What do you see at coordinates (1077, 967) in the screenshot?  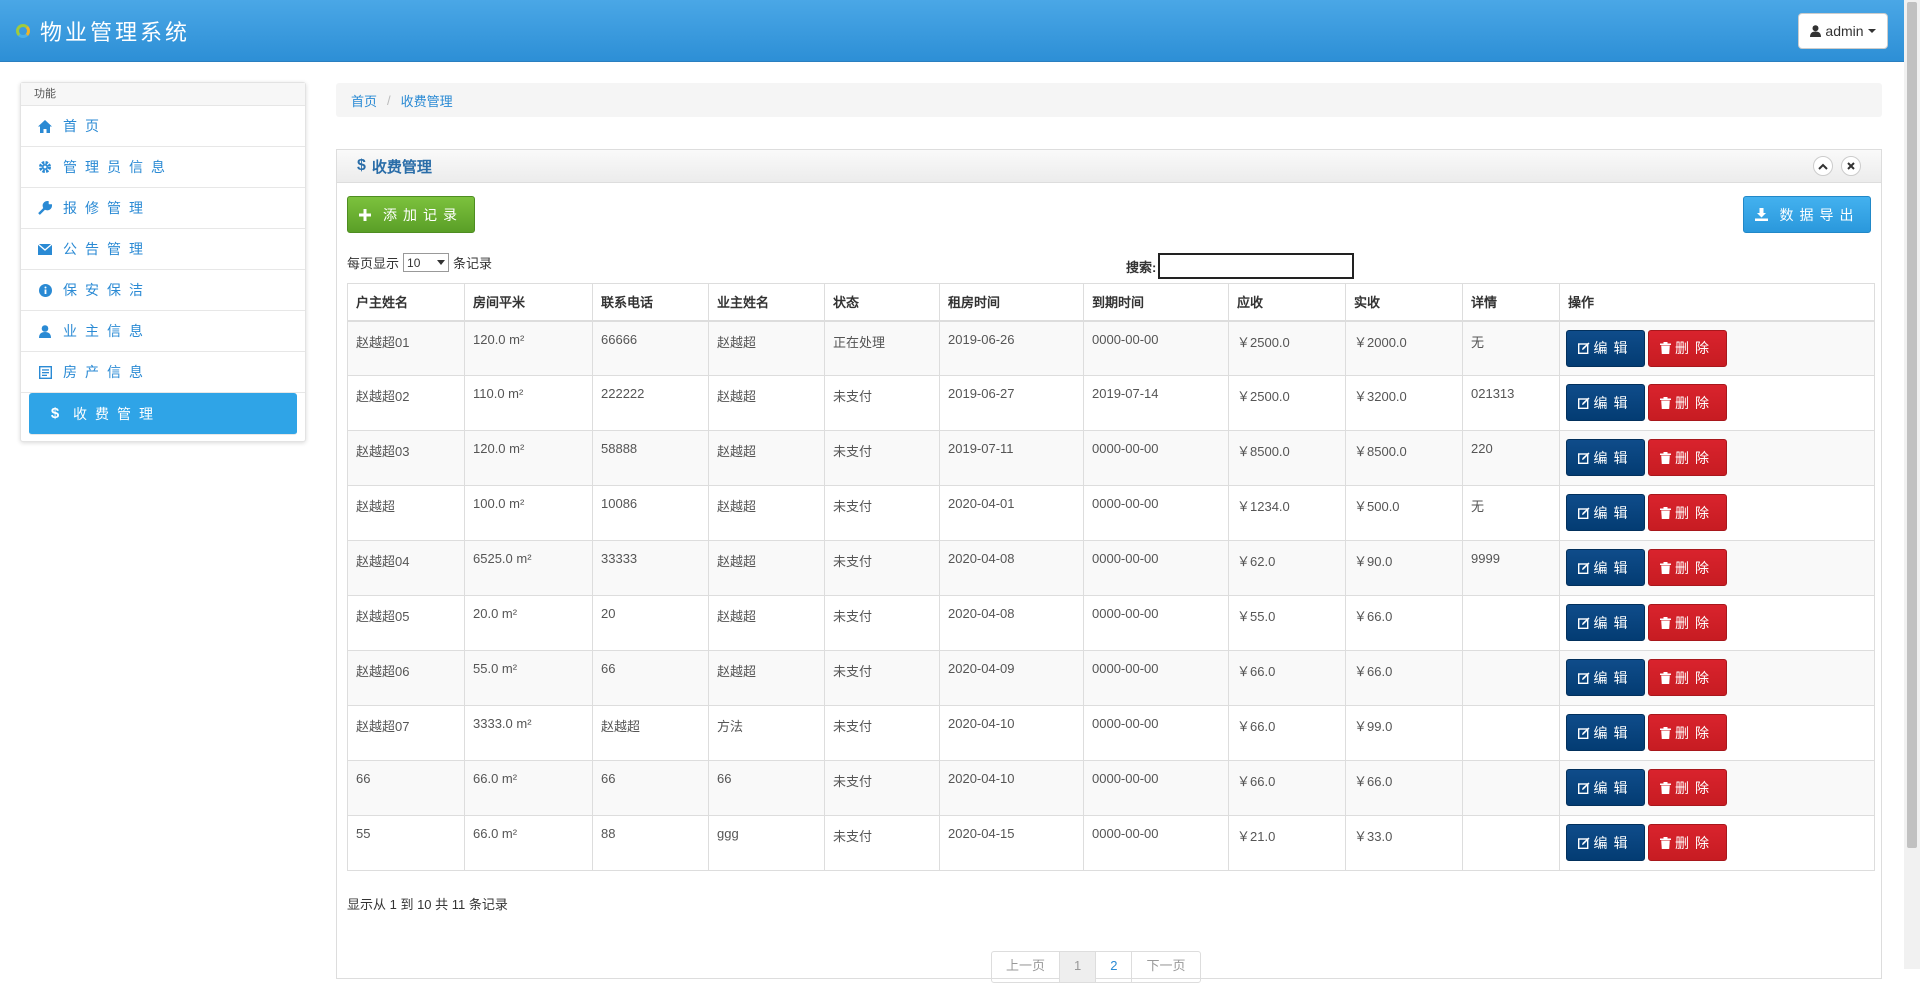 I see `pagination-page-1: 1` at bounding box center [1077, 967].